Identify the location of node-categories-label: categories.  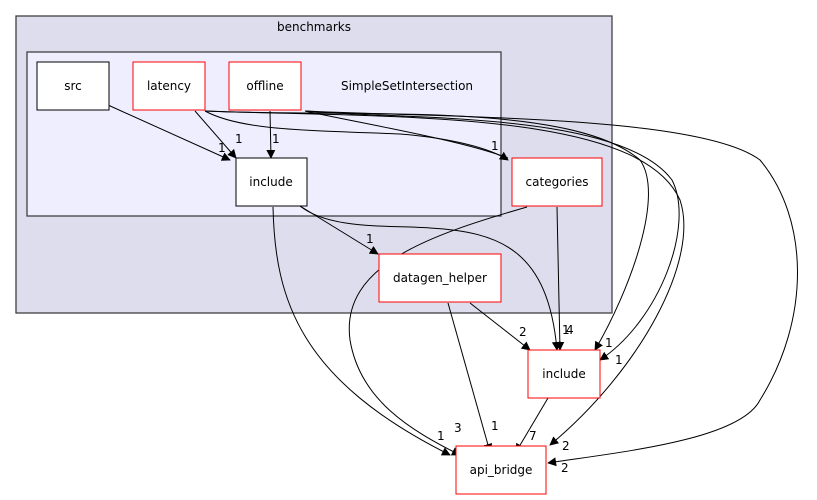
(557, 182).